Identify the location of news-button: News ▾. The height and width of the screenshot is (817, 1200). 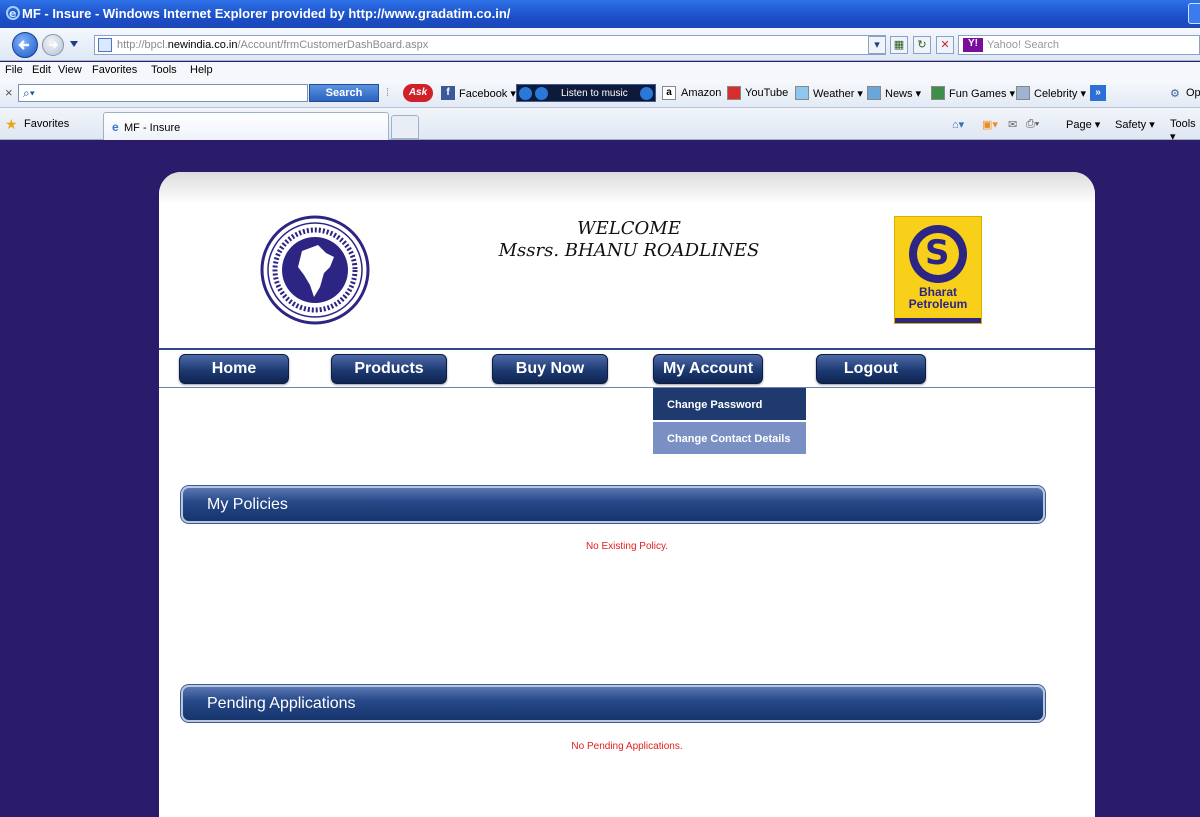
(903, 93).